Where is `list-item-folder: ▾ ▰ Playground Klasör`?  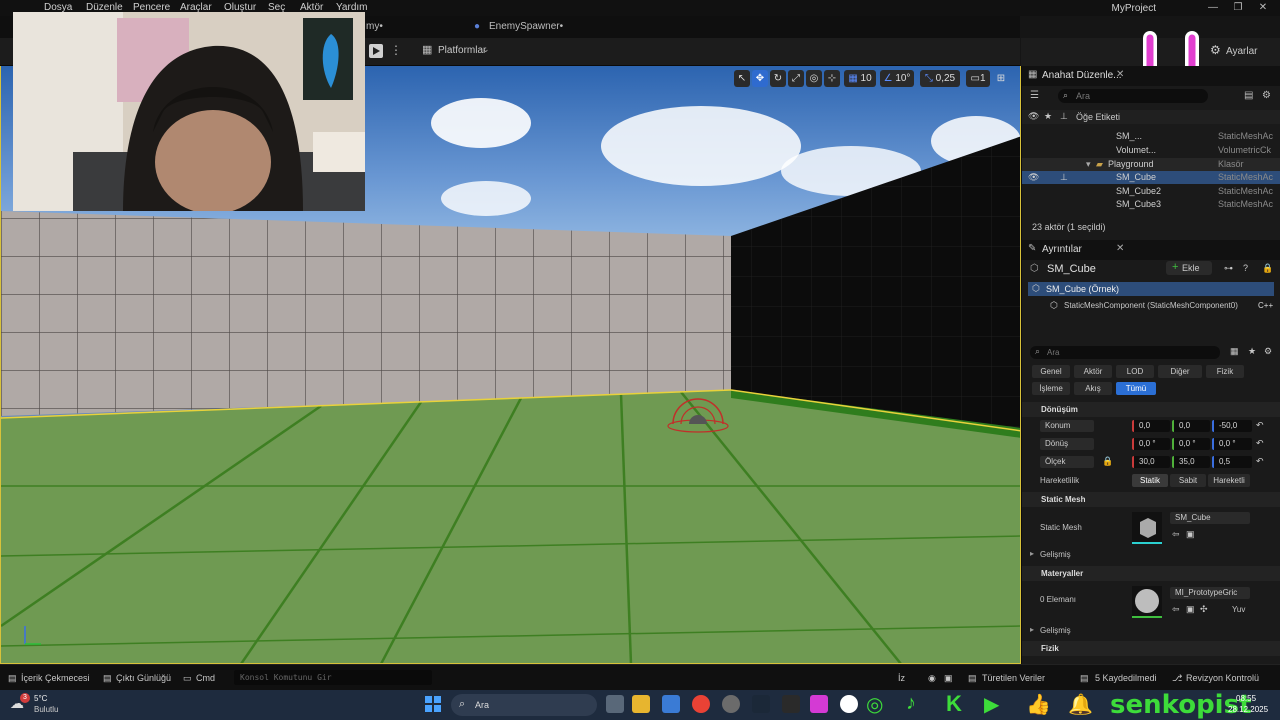
list-item-folder: ▾ ▰ Playground Klasör is located at coordinates (1151, 164).